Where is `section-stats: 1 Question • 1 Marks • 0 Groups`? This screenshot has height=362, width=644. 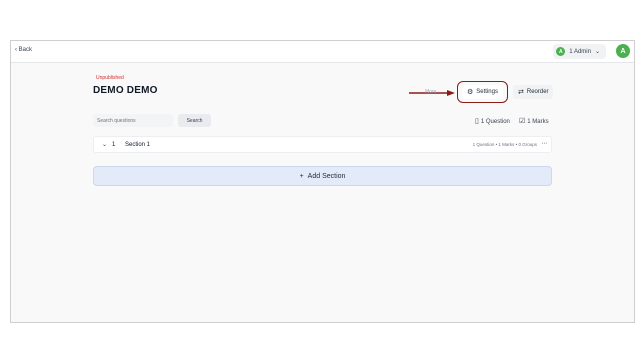 section-stats: 1 Question • 1 Marks • 0 Groups is located at coordinates (504, 144).